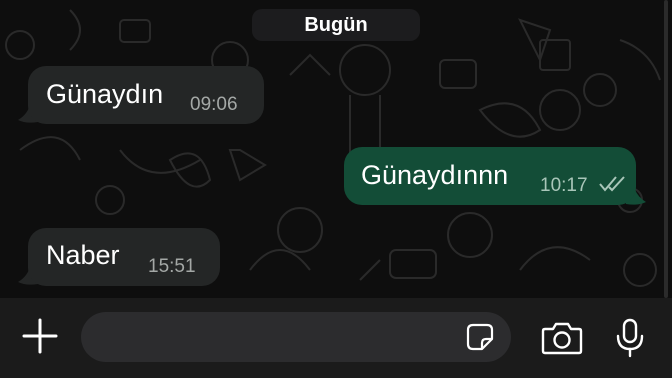 The image size is (672, 378). Describe the element at coordinates (83, 255) in the screenshot. I see `message-text: Naber` at that location.